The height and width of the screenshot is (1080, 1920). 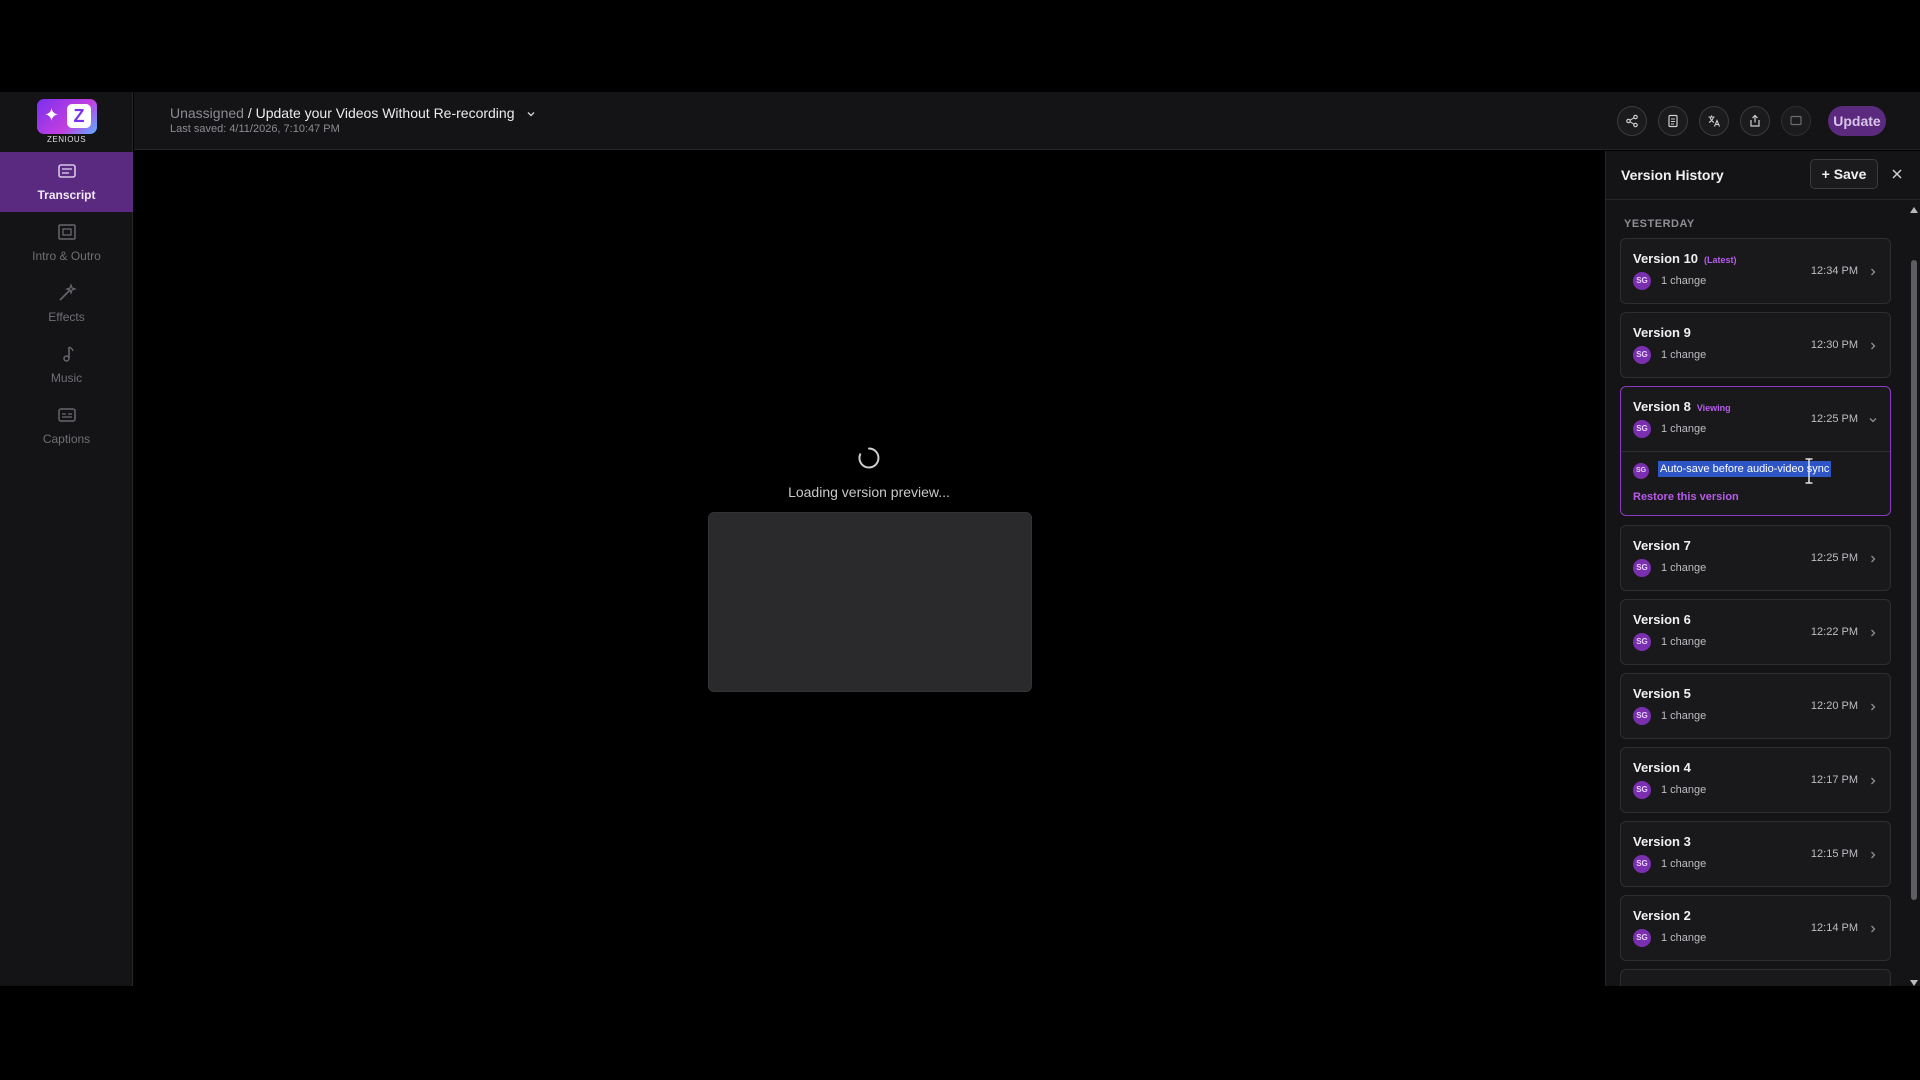 I want to click on version-card: Version 7 SG 1 change 12:25 PM, so click(x=1755, y=558).